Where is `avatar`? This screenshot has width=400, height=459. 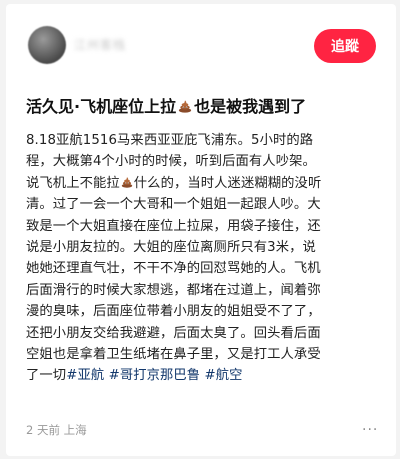
avatar is located at coordinates (47, 45).